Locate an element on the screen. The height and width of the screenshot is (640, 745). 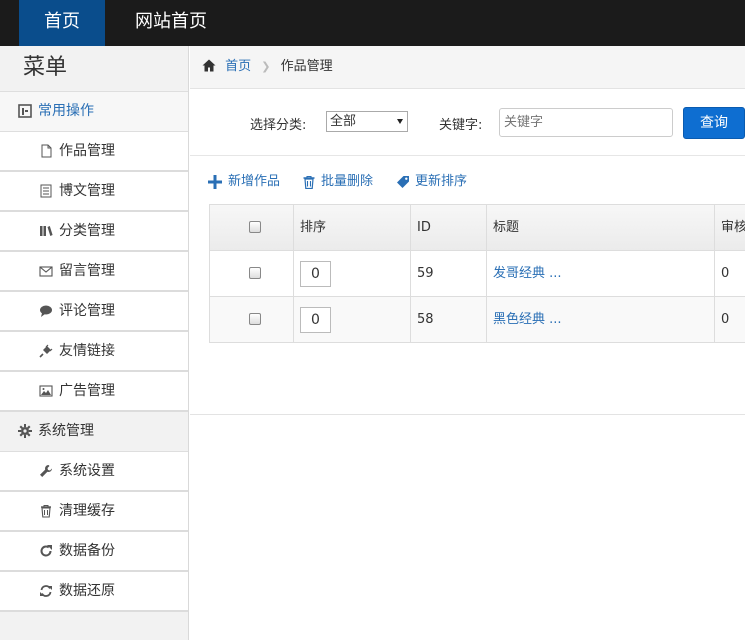
breadcrumb: 首页 ❯ 作品管理 is located at coordinates (467, 67).